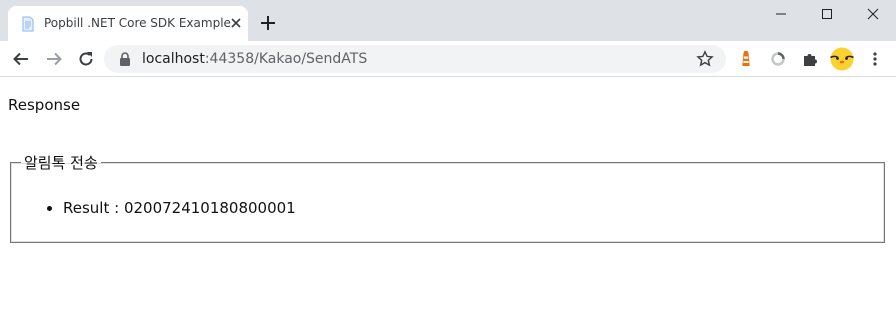 This screenshot has width=896, height=325. Describe the element at coordinates (28, 24) in the screenshot. I see `document-icon` at that location.